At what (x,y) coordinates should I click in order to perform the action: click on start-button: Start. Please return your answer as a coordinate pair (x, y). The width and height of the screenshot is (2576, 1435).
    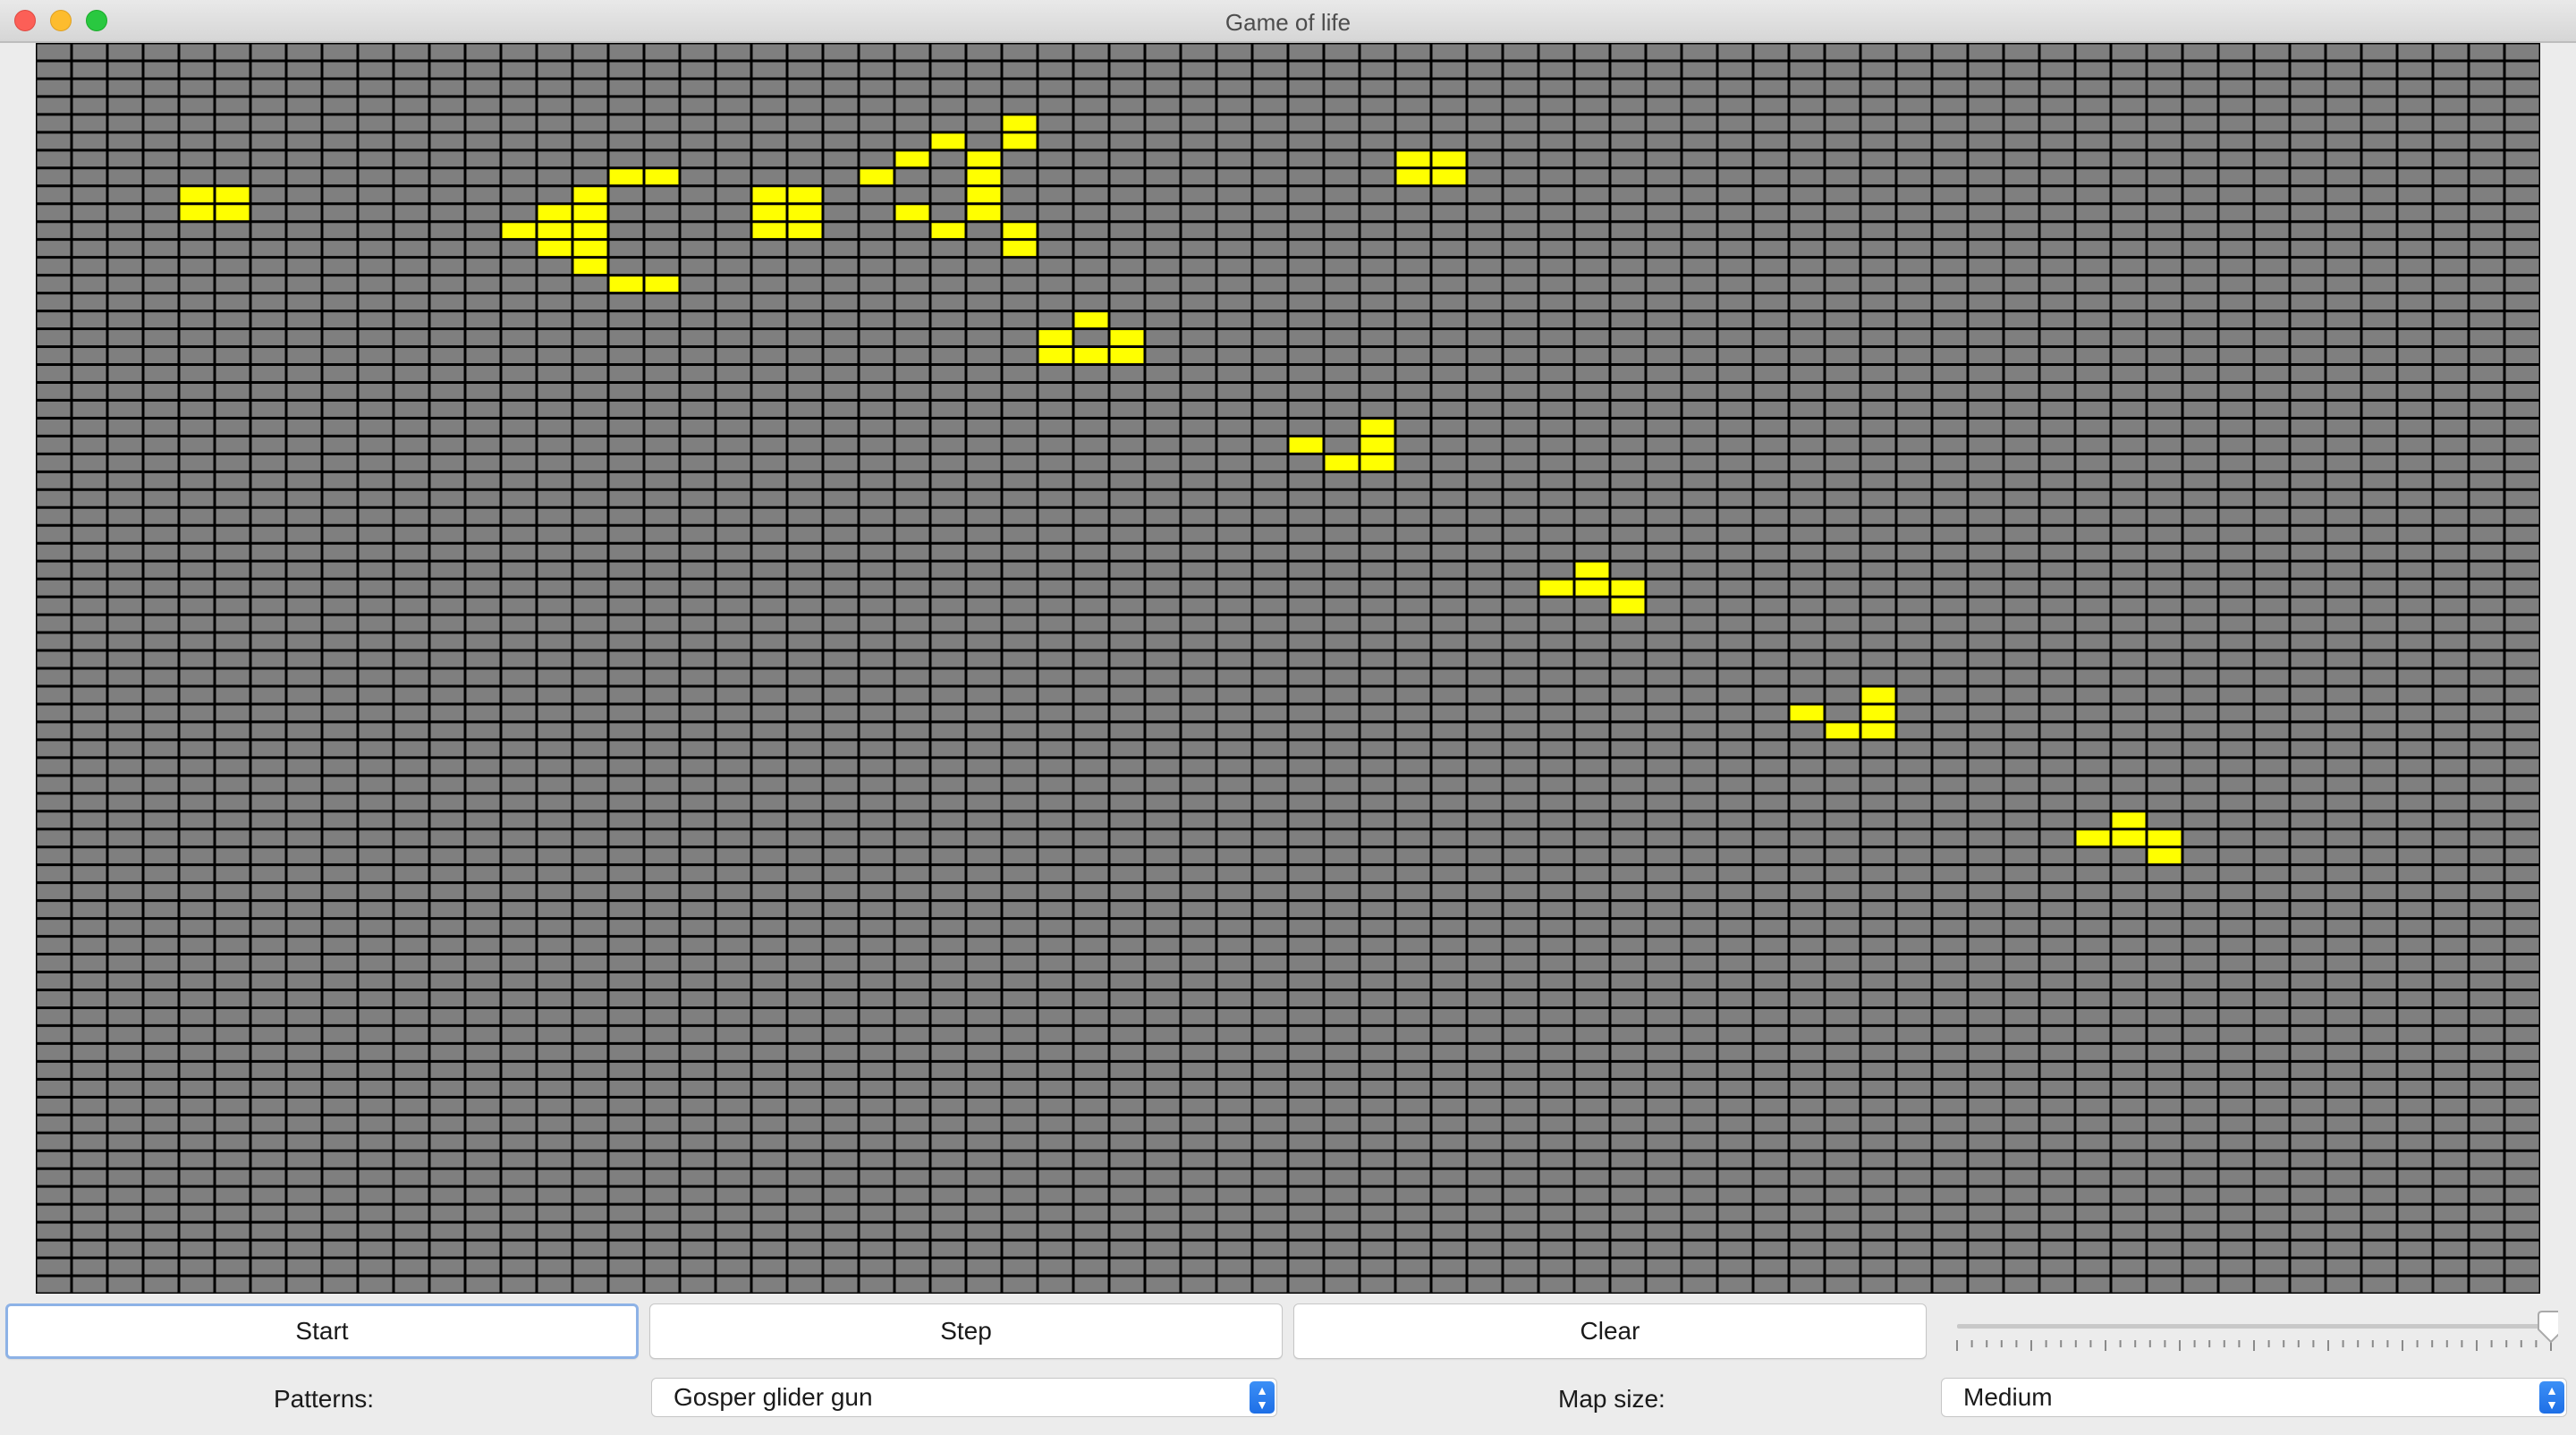
    Looking at the image, I should click on (322, 1331).